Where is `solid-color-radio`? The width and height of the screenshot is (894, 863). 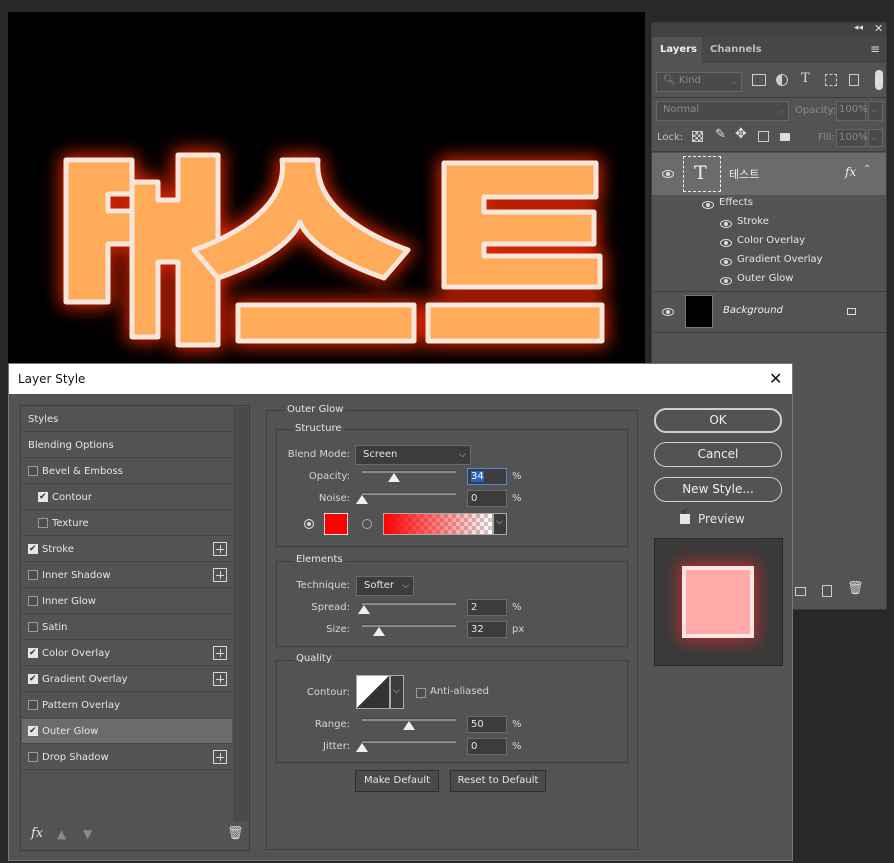
solid-color-radio is located at coordinates (309, 524).